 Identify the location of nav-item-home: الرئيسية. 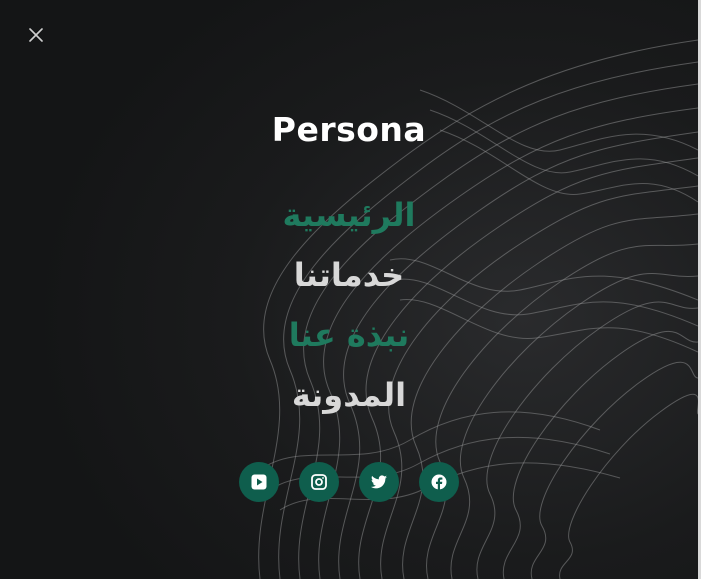
(349, 220).